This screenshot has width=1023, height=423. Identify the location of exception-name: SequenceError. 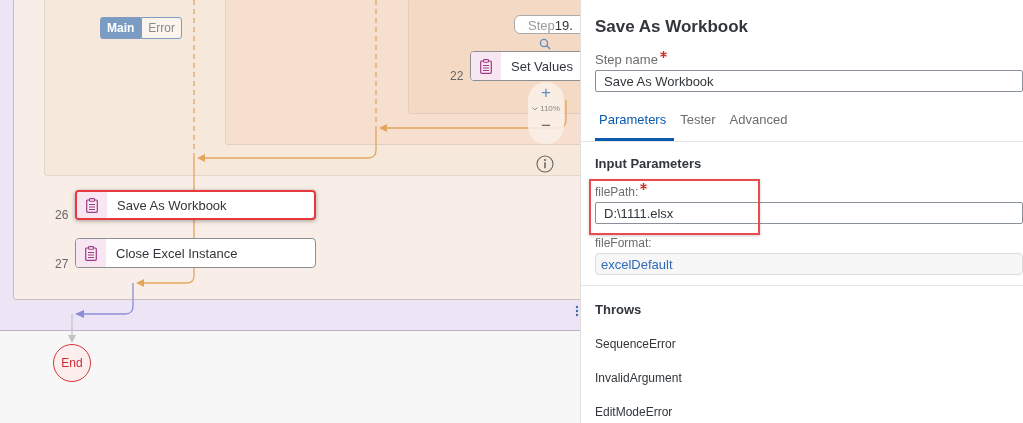
(636, 344).